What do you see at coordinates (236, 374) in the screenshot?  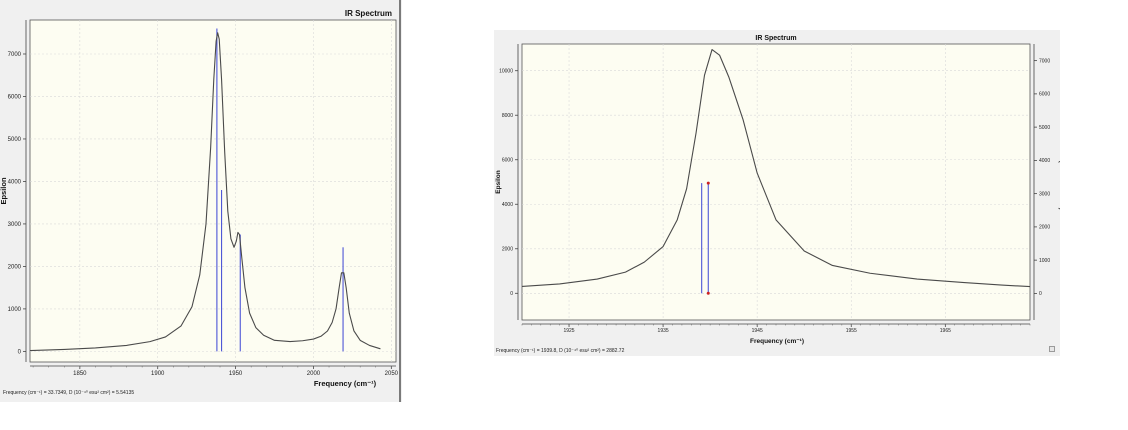 I see `x-tick-label: 1950` at bounding box center [236, 374].